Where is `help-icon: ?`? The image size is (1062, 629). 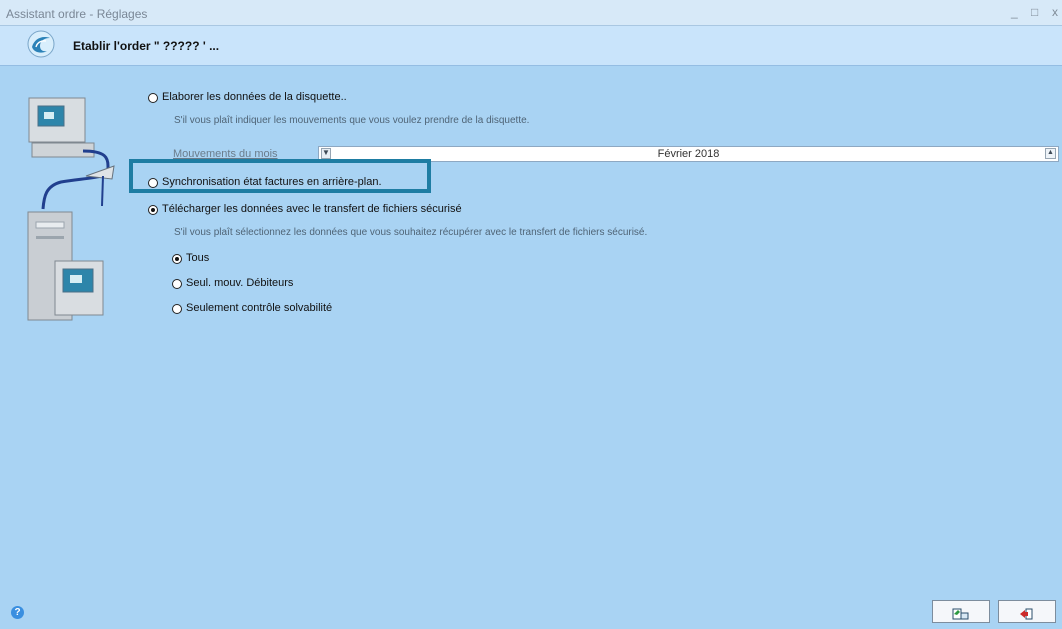
help-icon: ? is located at coordinates (17, 612).